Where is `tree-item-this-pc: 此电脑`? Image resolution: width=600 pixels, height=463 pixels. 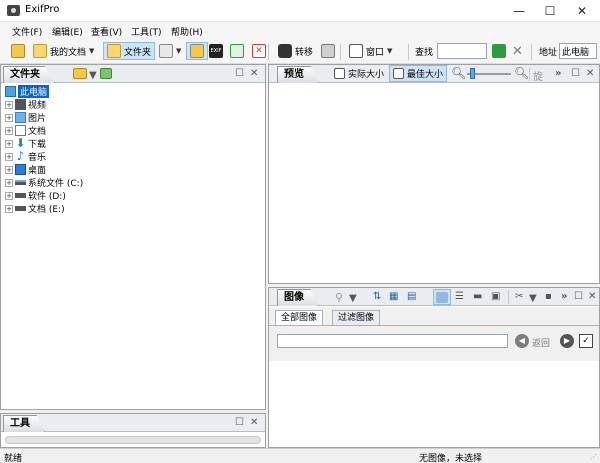
tree-item-this-pc: 此电脑 is located at coordinates (27, 91).